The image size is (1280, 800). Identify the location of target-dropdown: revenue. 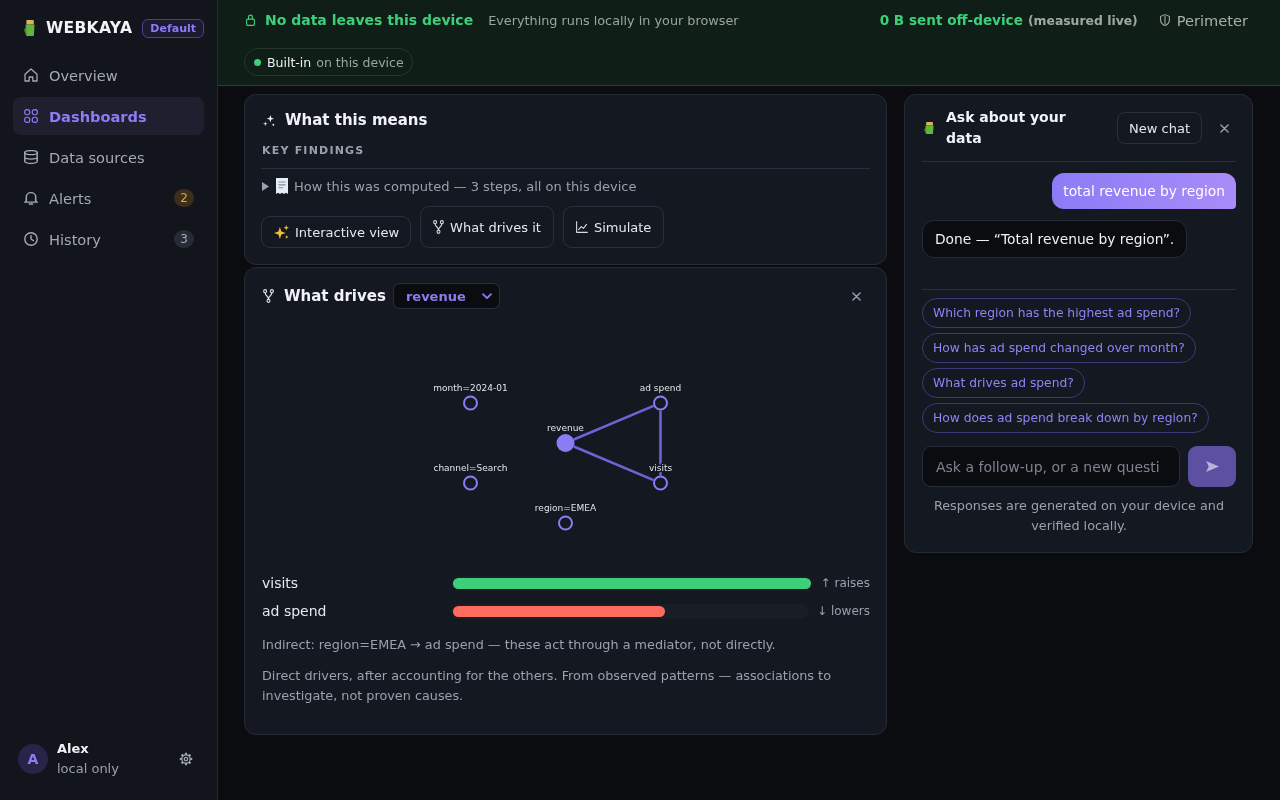
(446, 296).